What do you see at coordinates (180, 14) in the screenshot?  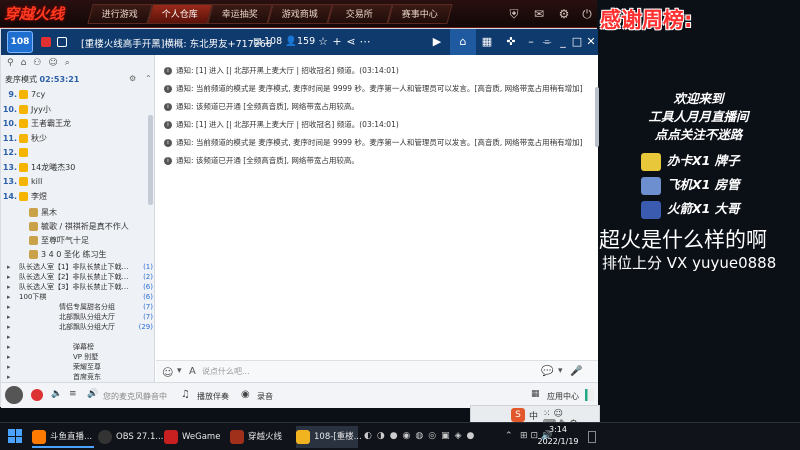 I see `tab-warehouse: 个人仓库` at bounding box center [180, 14].